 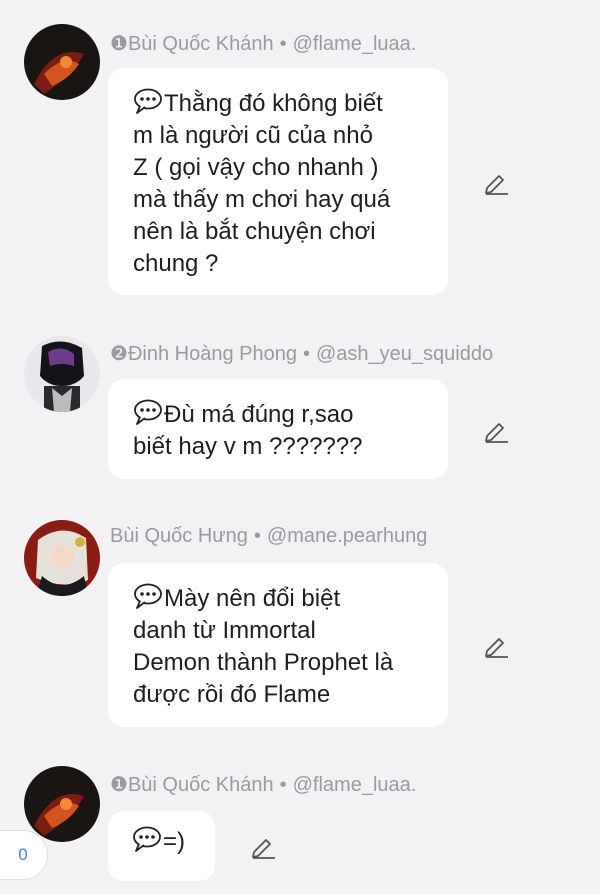 I want to click on message-line: nên là bắt chuyện chơi, so click(x=254, y=231).